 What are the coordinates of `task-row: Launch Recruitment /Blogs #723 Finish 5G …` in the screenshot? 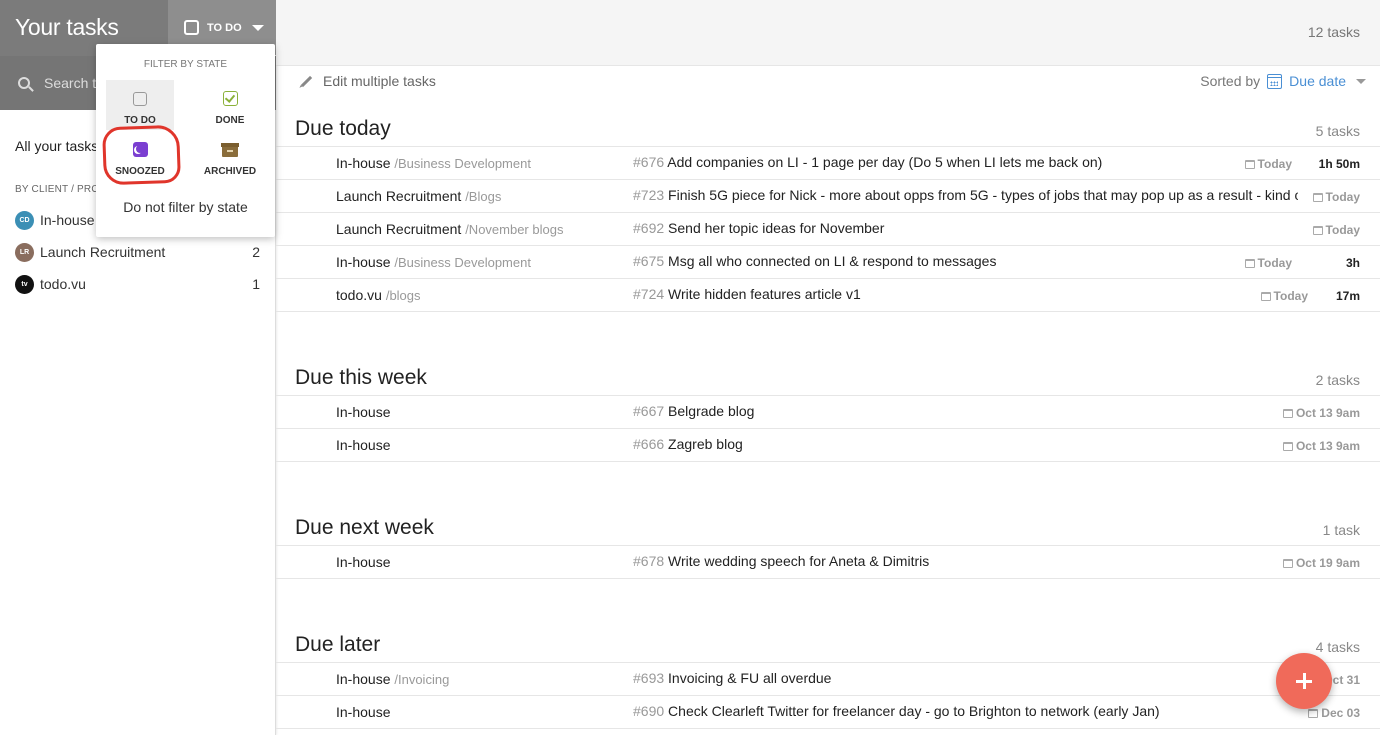 It's located at (828, 196).